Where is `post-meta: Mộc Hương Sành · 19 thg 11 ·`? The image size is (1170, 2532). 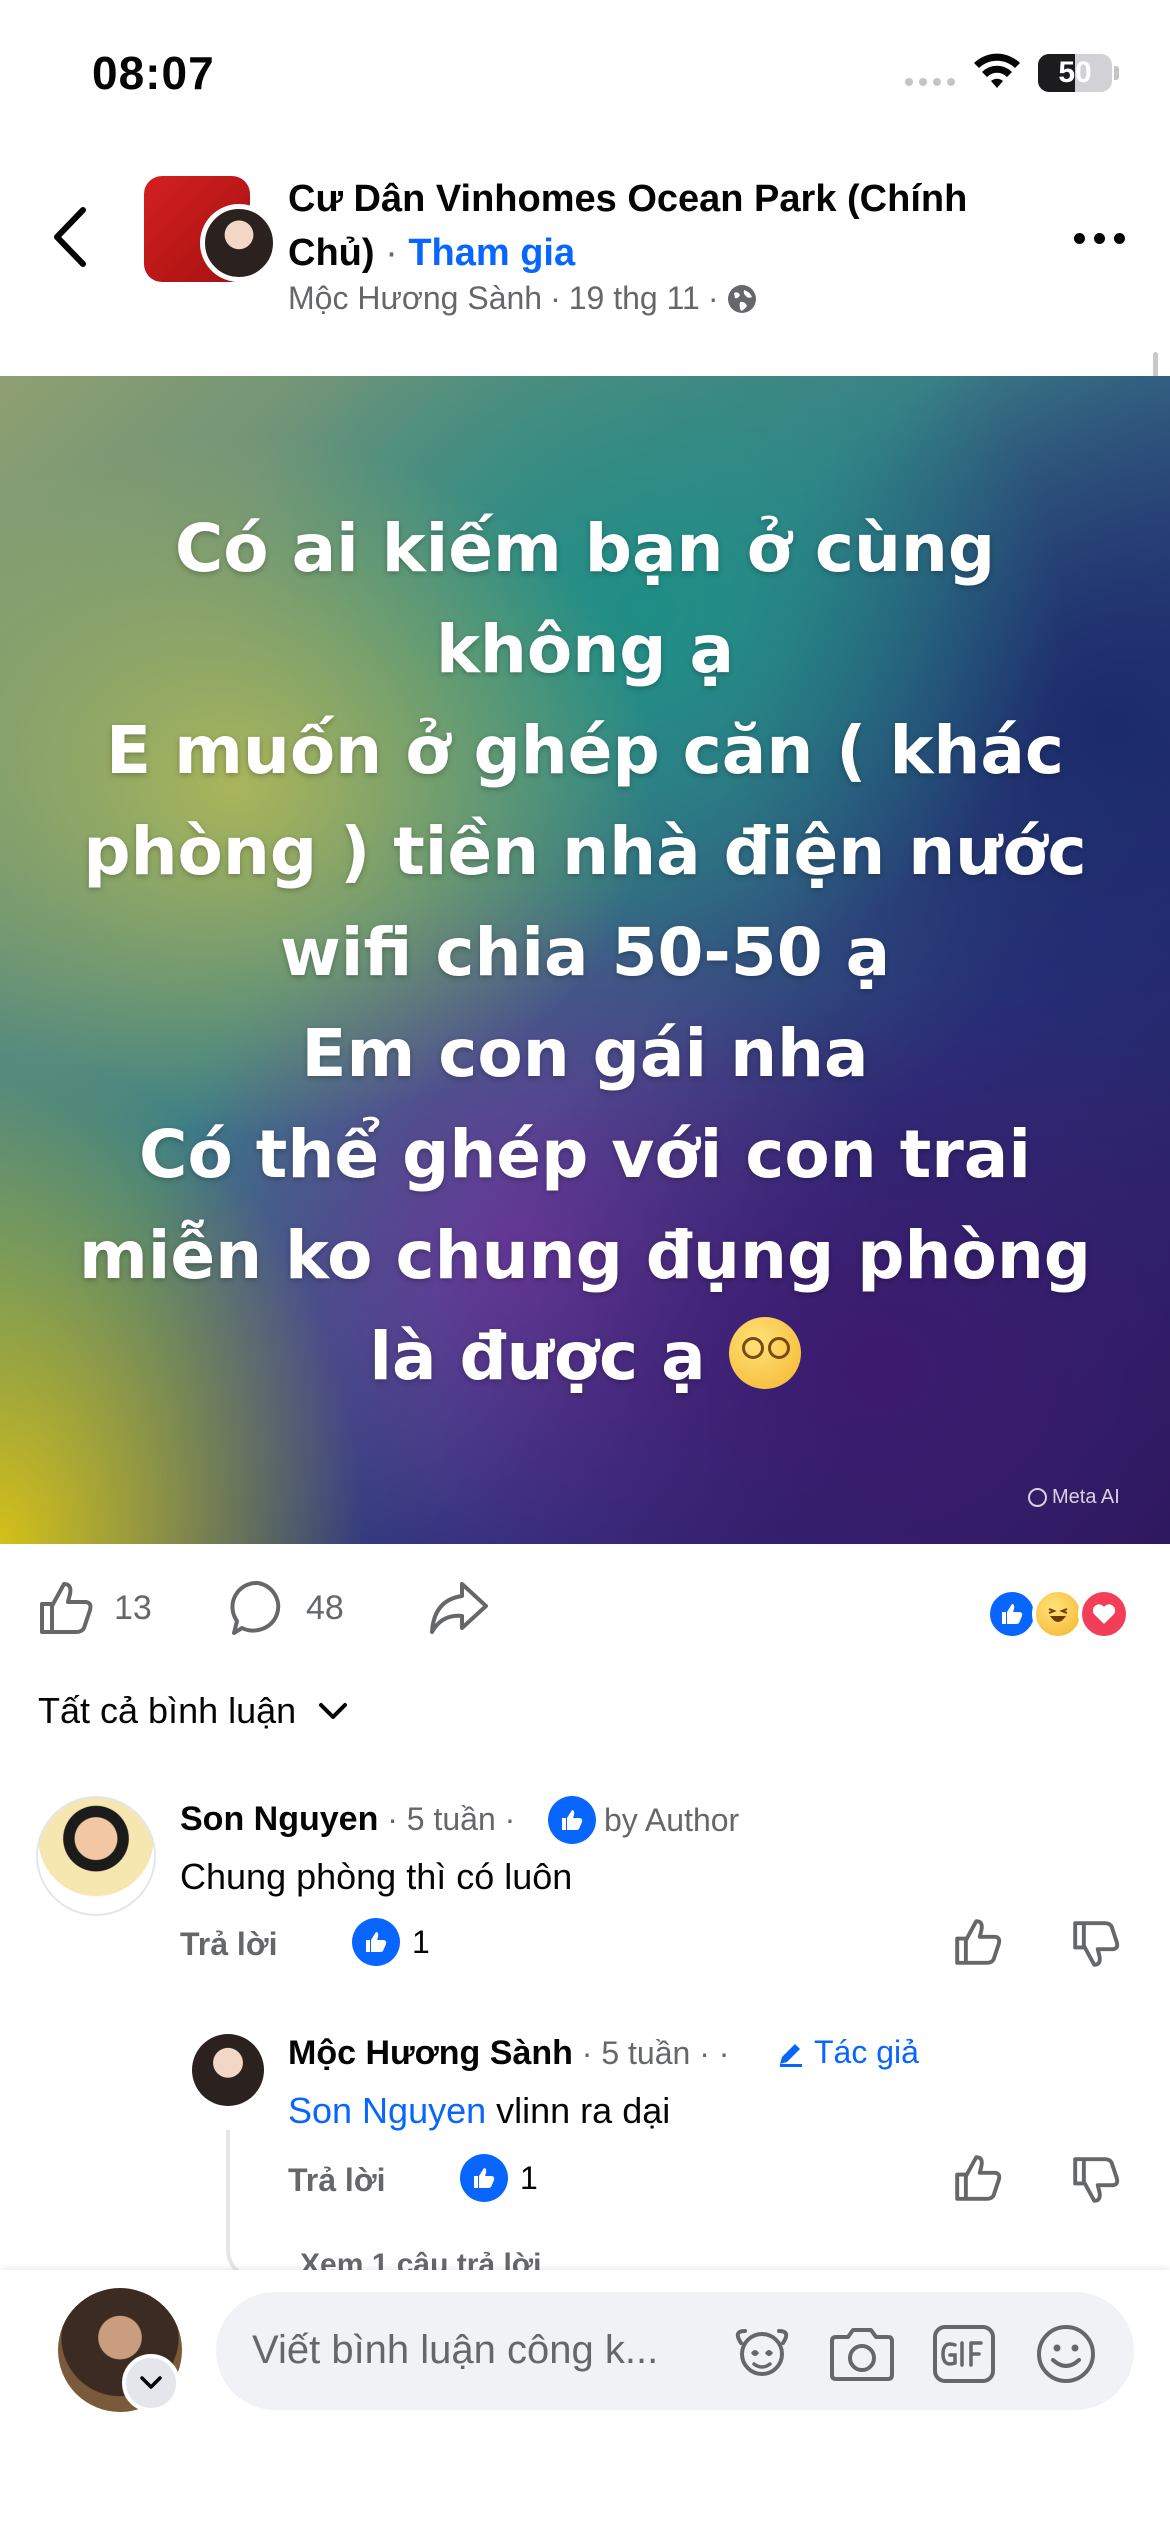
post-meta: Mộc Hương Sành · 19 thg 11 · is located at coordinates (523, 298).